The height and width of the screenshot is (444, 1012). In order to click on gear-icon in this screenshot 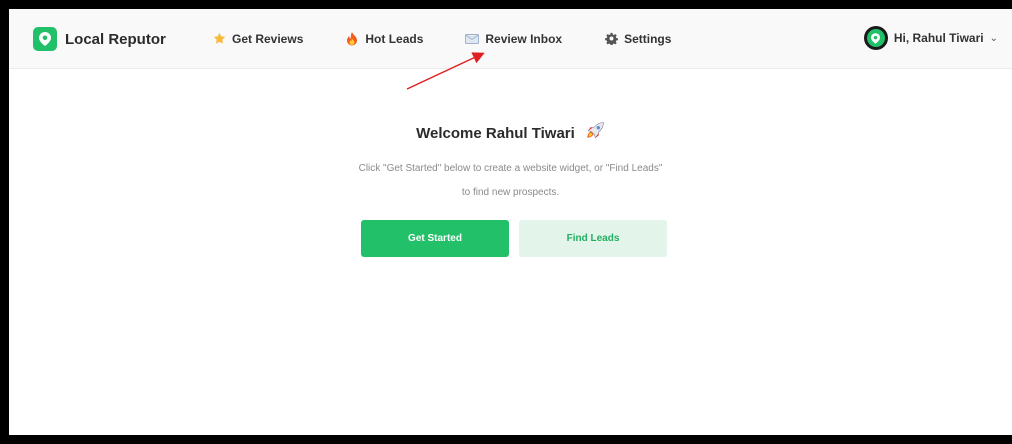, I will do `click(611, 39)`.